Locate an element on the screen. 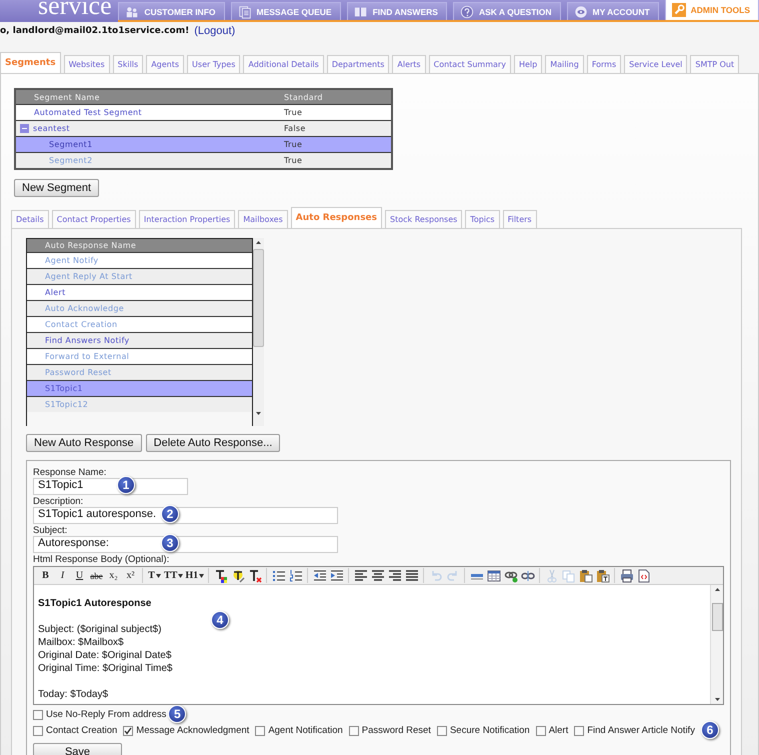  table-row: seantest False is located at coordinates (203, 128).